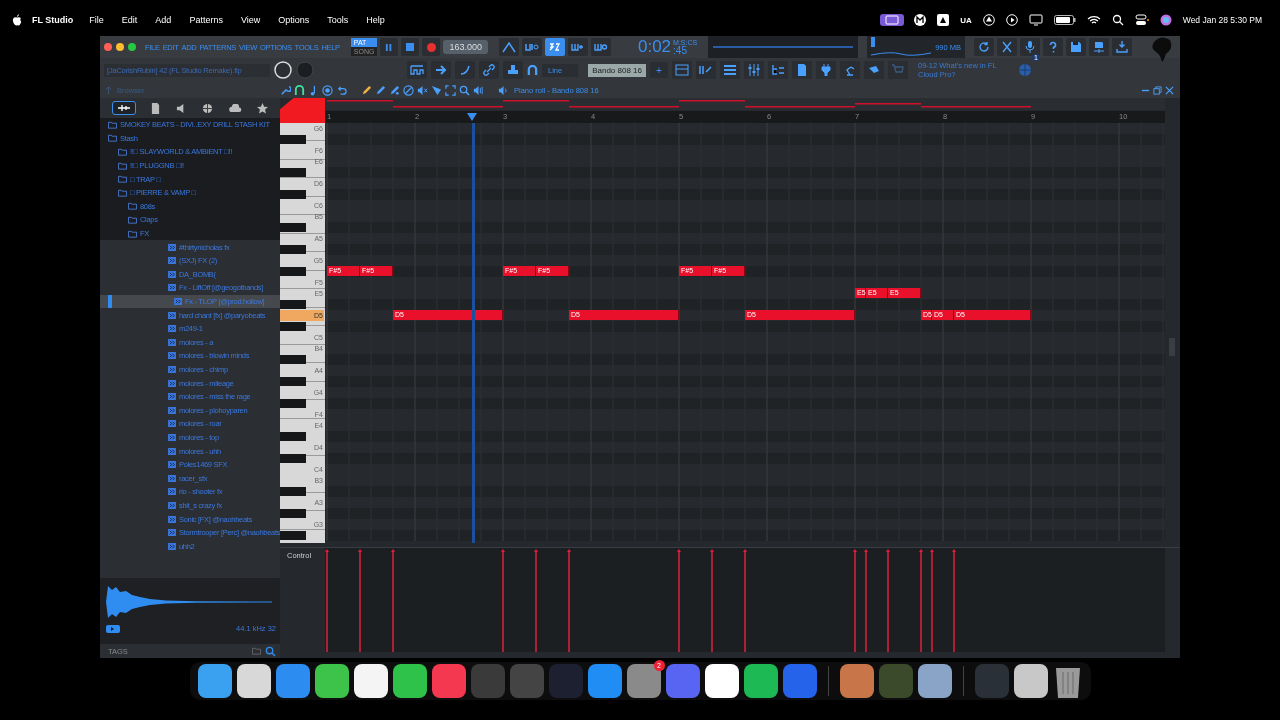 The width and height of the screenshot is (1280, 720). Describe the element at coordinates (410, 47) in the screenshot. I see `stop-button` at that location.